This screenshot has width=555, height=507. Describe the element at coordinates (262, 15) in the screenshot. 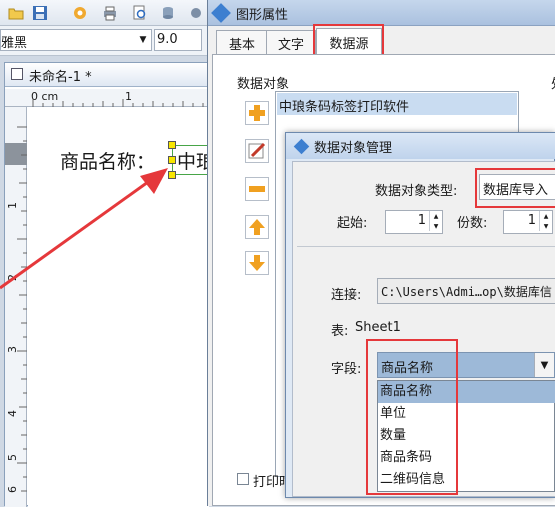

I see `dialog-title: 图形属性` at that location.